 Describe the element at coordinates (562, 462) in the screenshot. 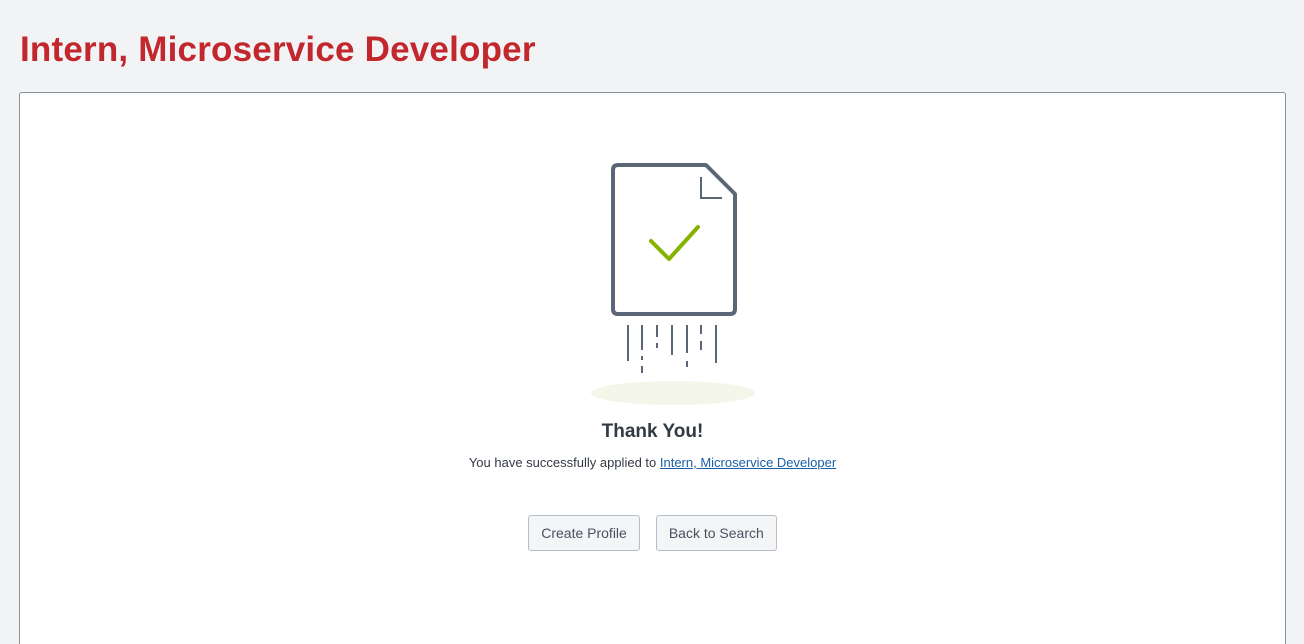

I see `message-text: You have successfully applied to` at that location.